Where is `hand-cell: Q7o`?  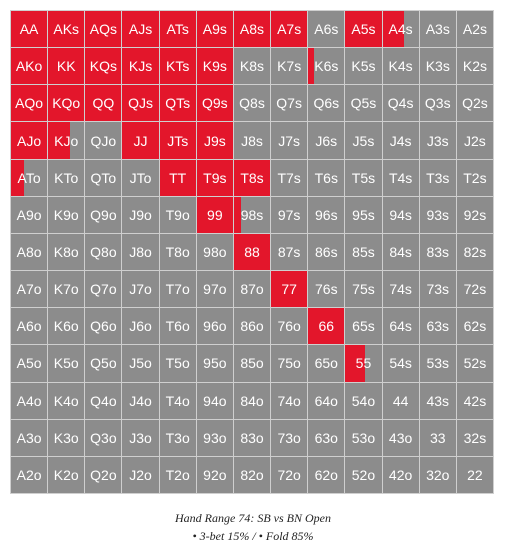
hand-cell: Q7o is located at coordinates (103, 289).